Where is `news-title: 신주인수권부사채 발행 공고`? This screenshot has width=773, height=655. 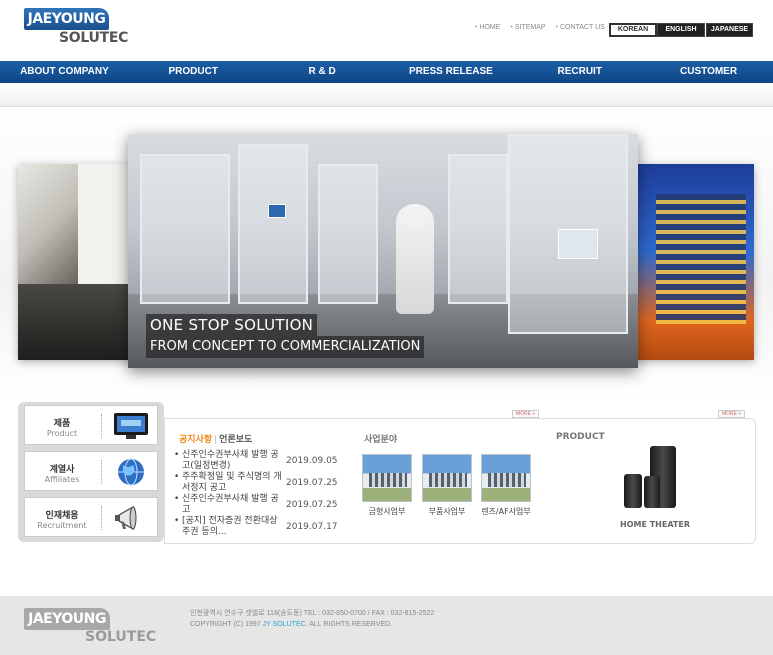 news-title: 신주인수권부사채 발행 공고 is located at coordinates (230, 504).